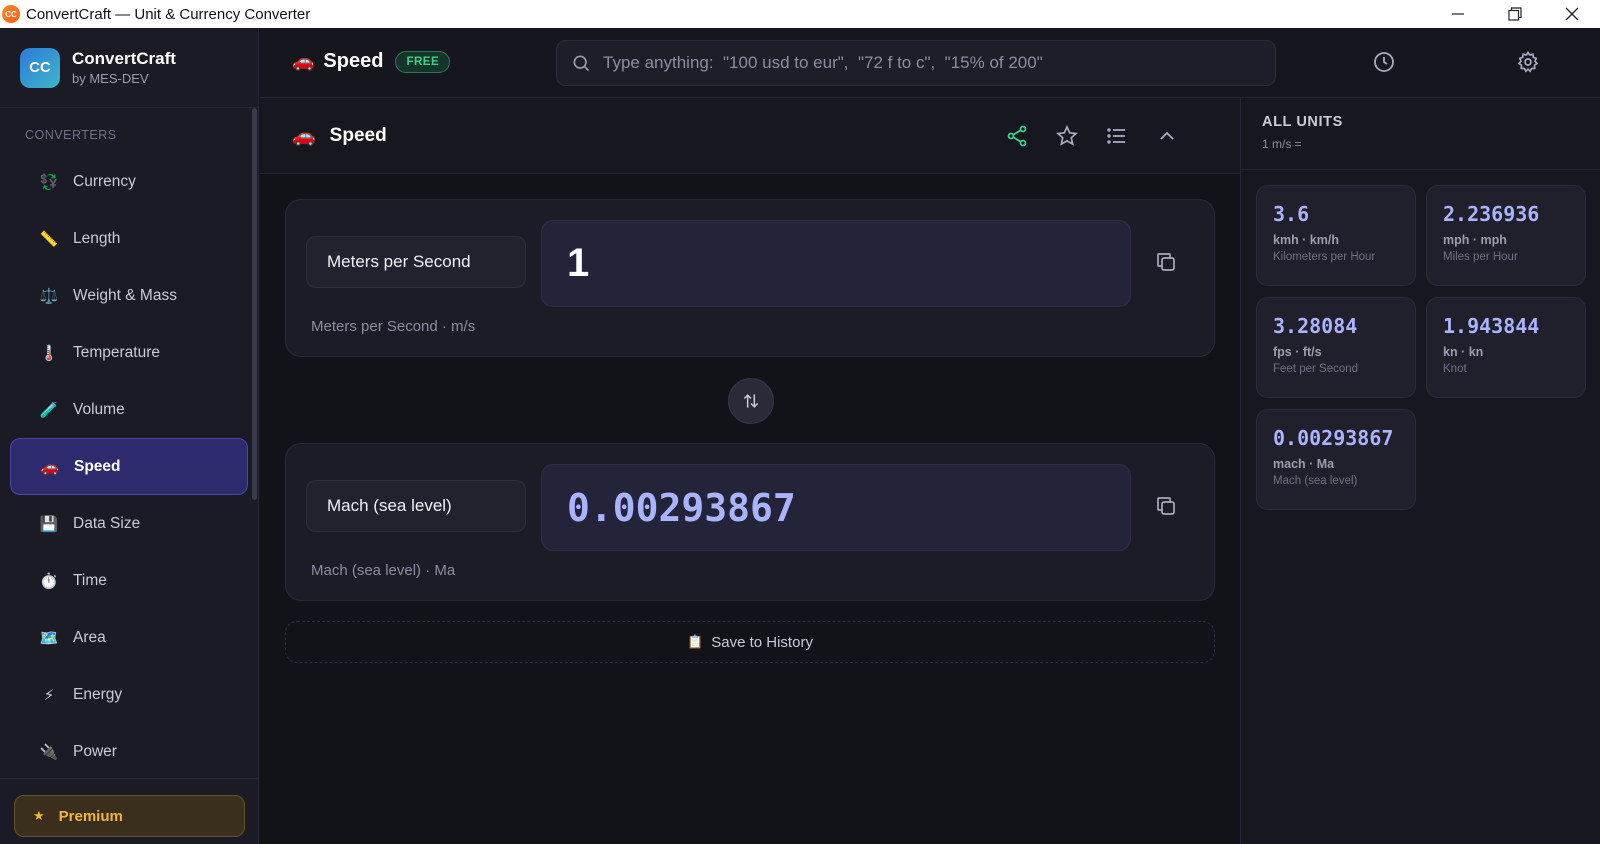 The image size is (1600, 844). I want to click on minimize-button, so click(1457, 14).